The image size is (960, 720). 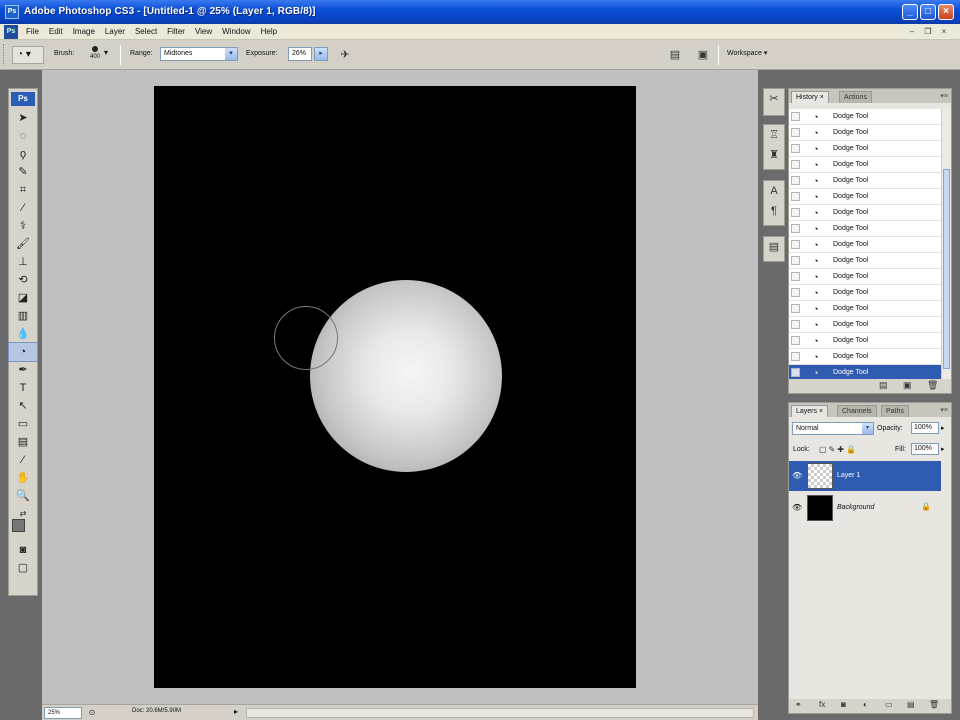 I want to click on notes-tool-icon: ▤, so click(x=23, y=442).